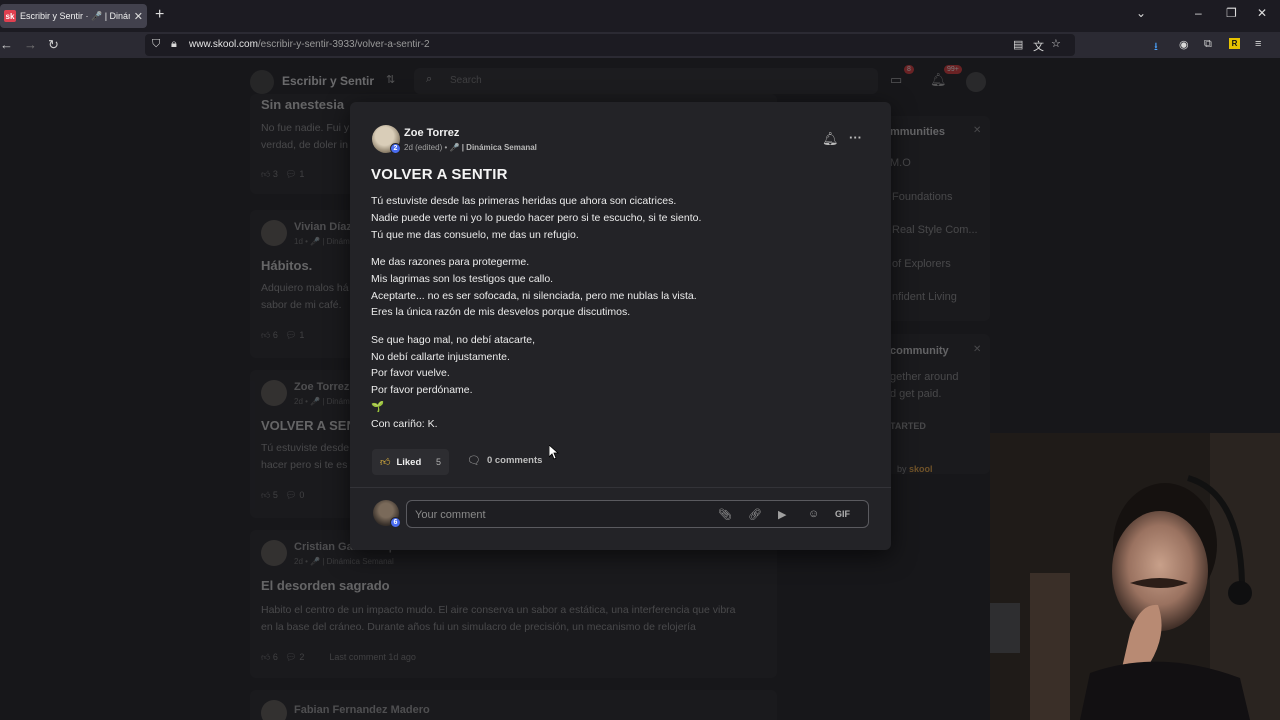  Describe the element at coordinates (287, 265) in the screenshot. I see `post-title: Hábitos.` at that location.